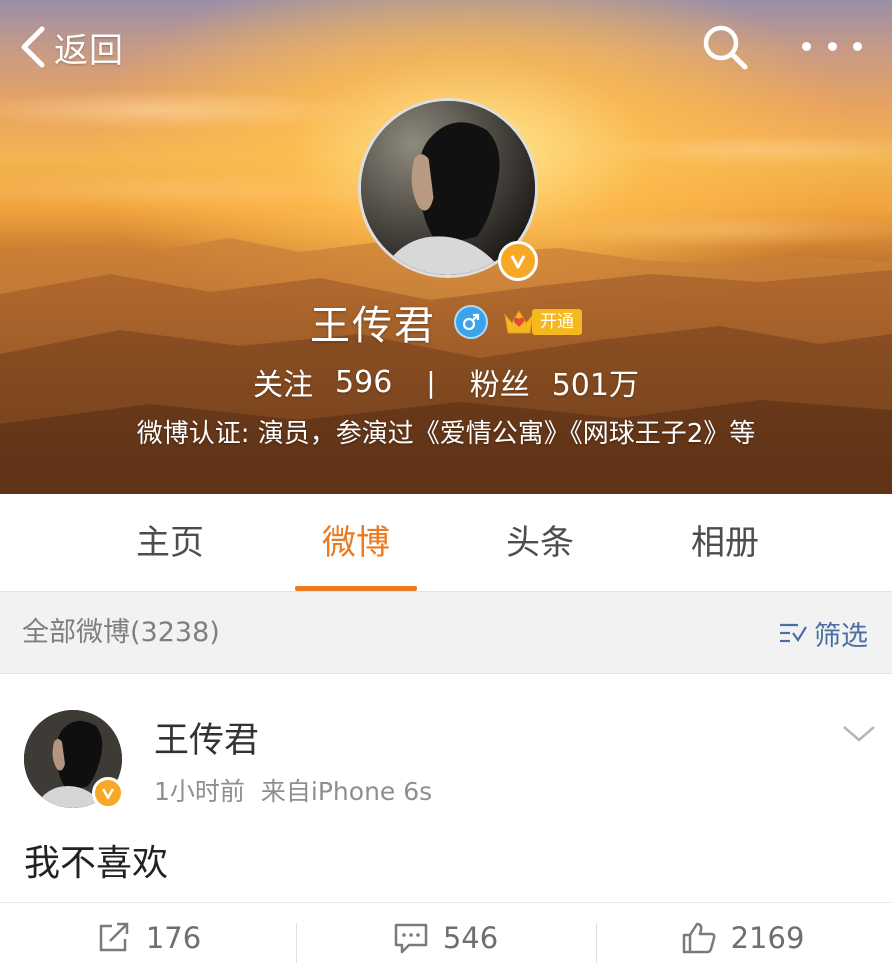 This screenshot has height=972, width=892. What do you see at coordinates (356, 543) in the screenshot?
I see `tab-weibo: 微博` at bounding box center [356, 543].